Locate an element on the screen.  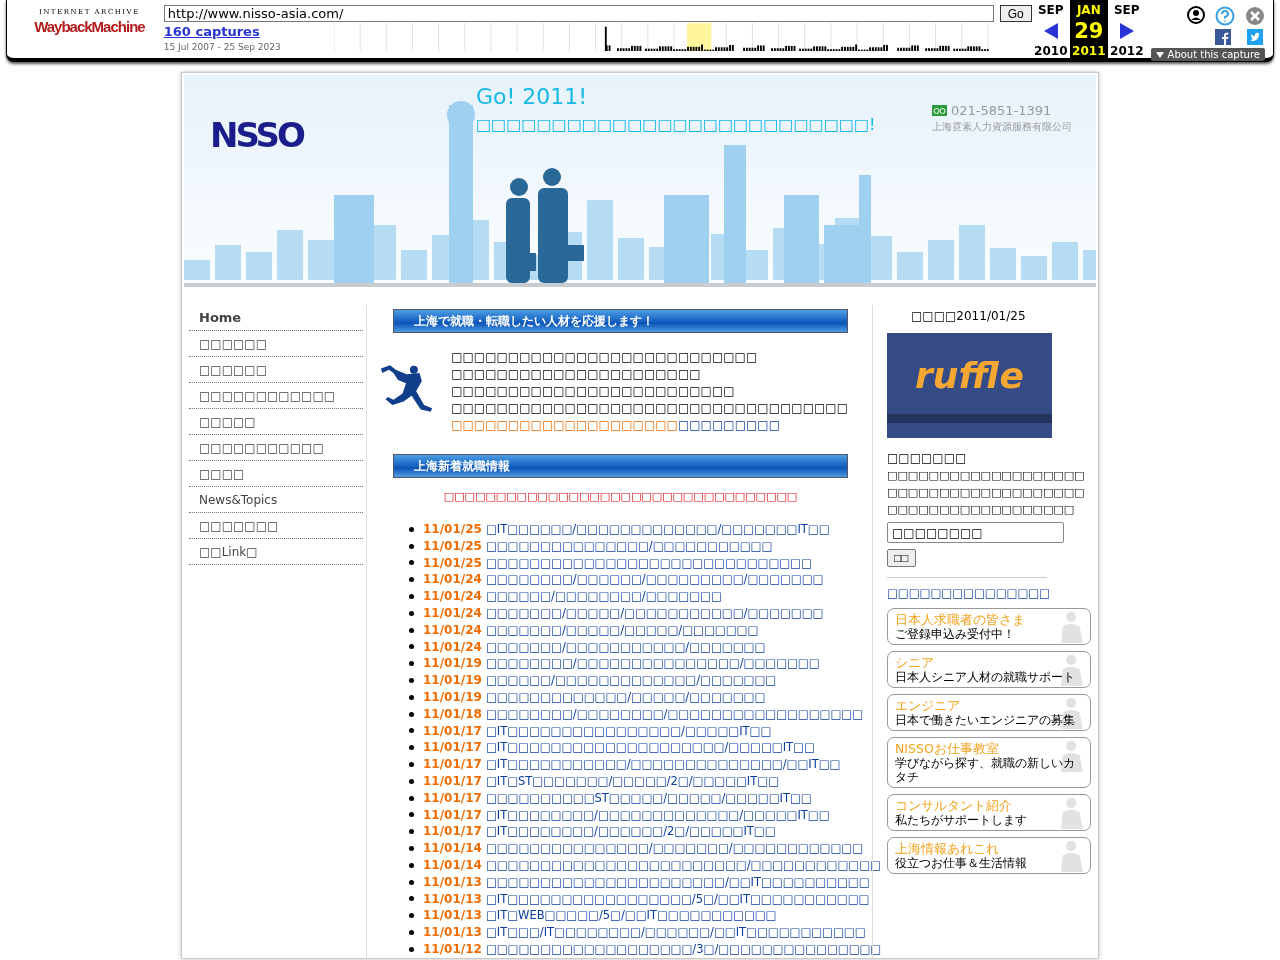
news-date: 11/01/17 is located at coordinates (452, 815).